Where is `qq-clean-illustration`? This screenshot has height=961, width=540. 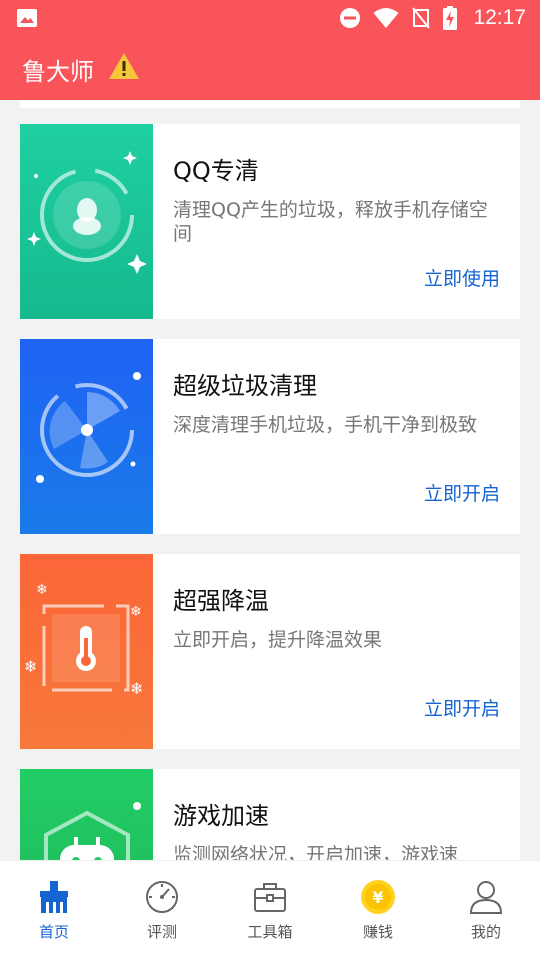 qq-clean-illustration is located at coordinates (86, 221).